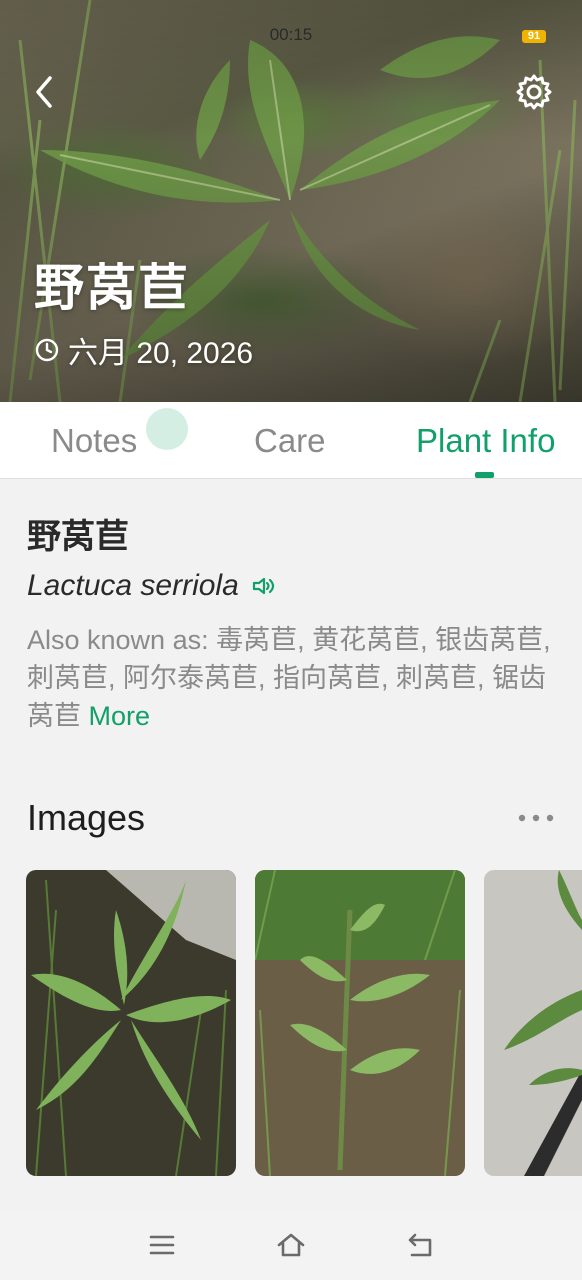  What do you see at coordinates (162, 1245) in the screenshot?
I see `menu-icon` at bounding box center [162, 1245].